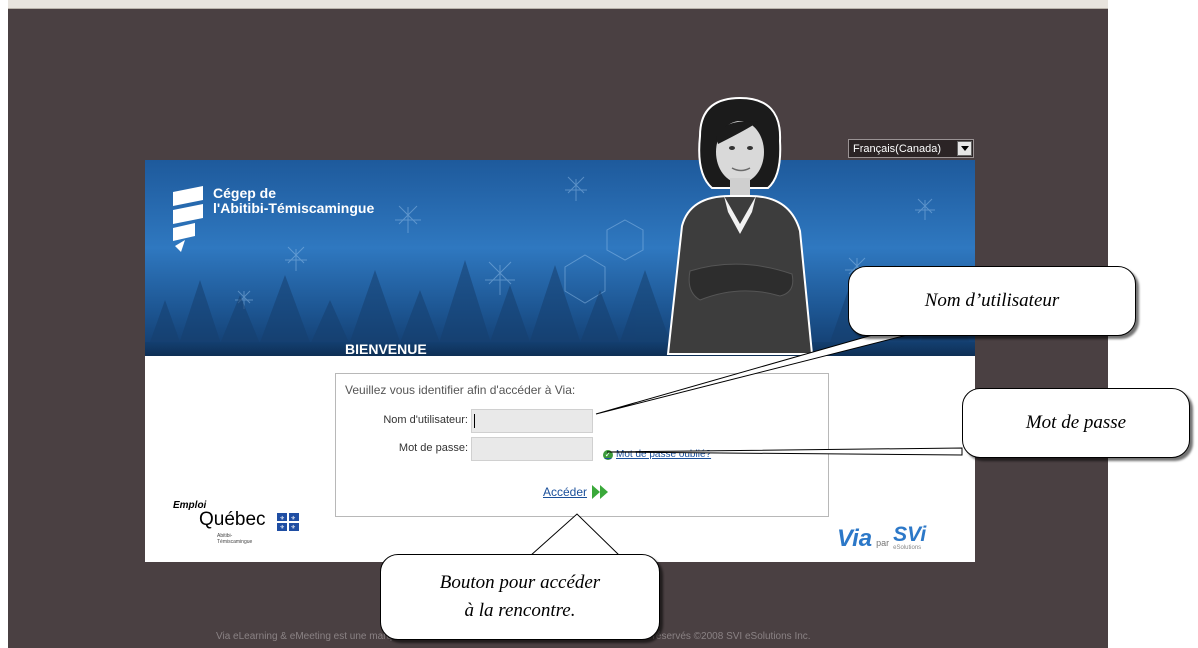 The image size is (1198, 648). I want to click on via-branding: Via par SVi eSolutions, so click(881, 537).